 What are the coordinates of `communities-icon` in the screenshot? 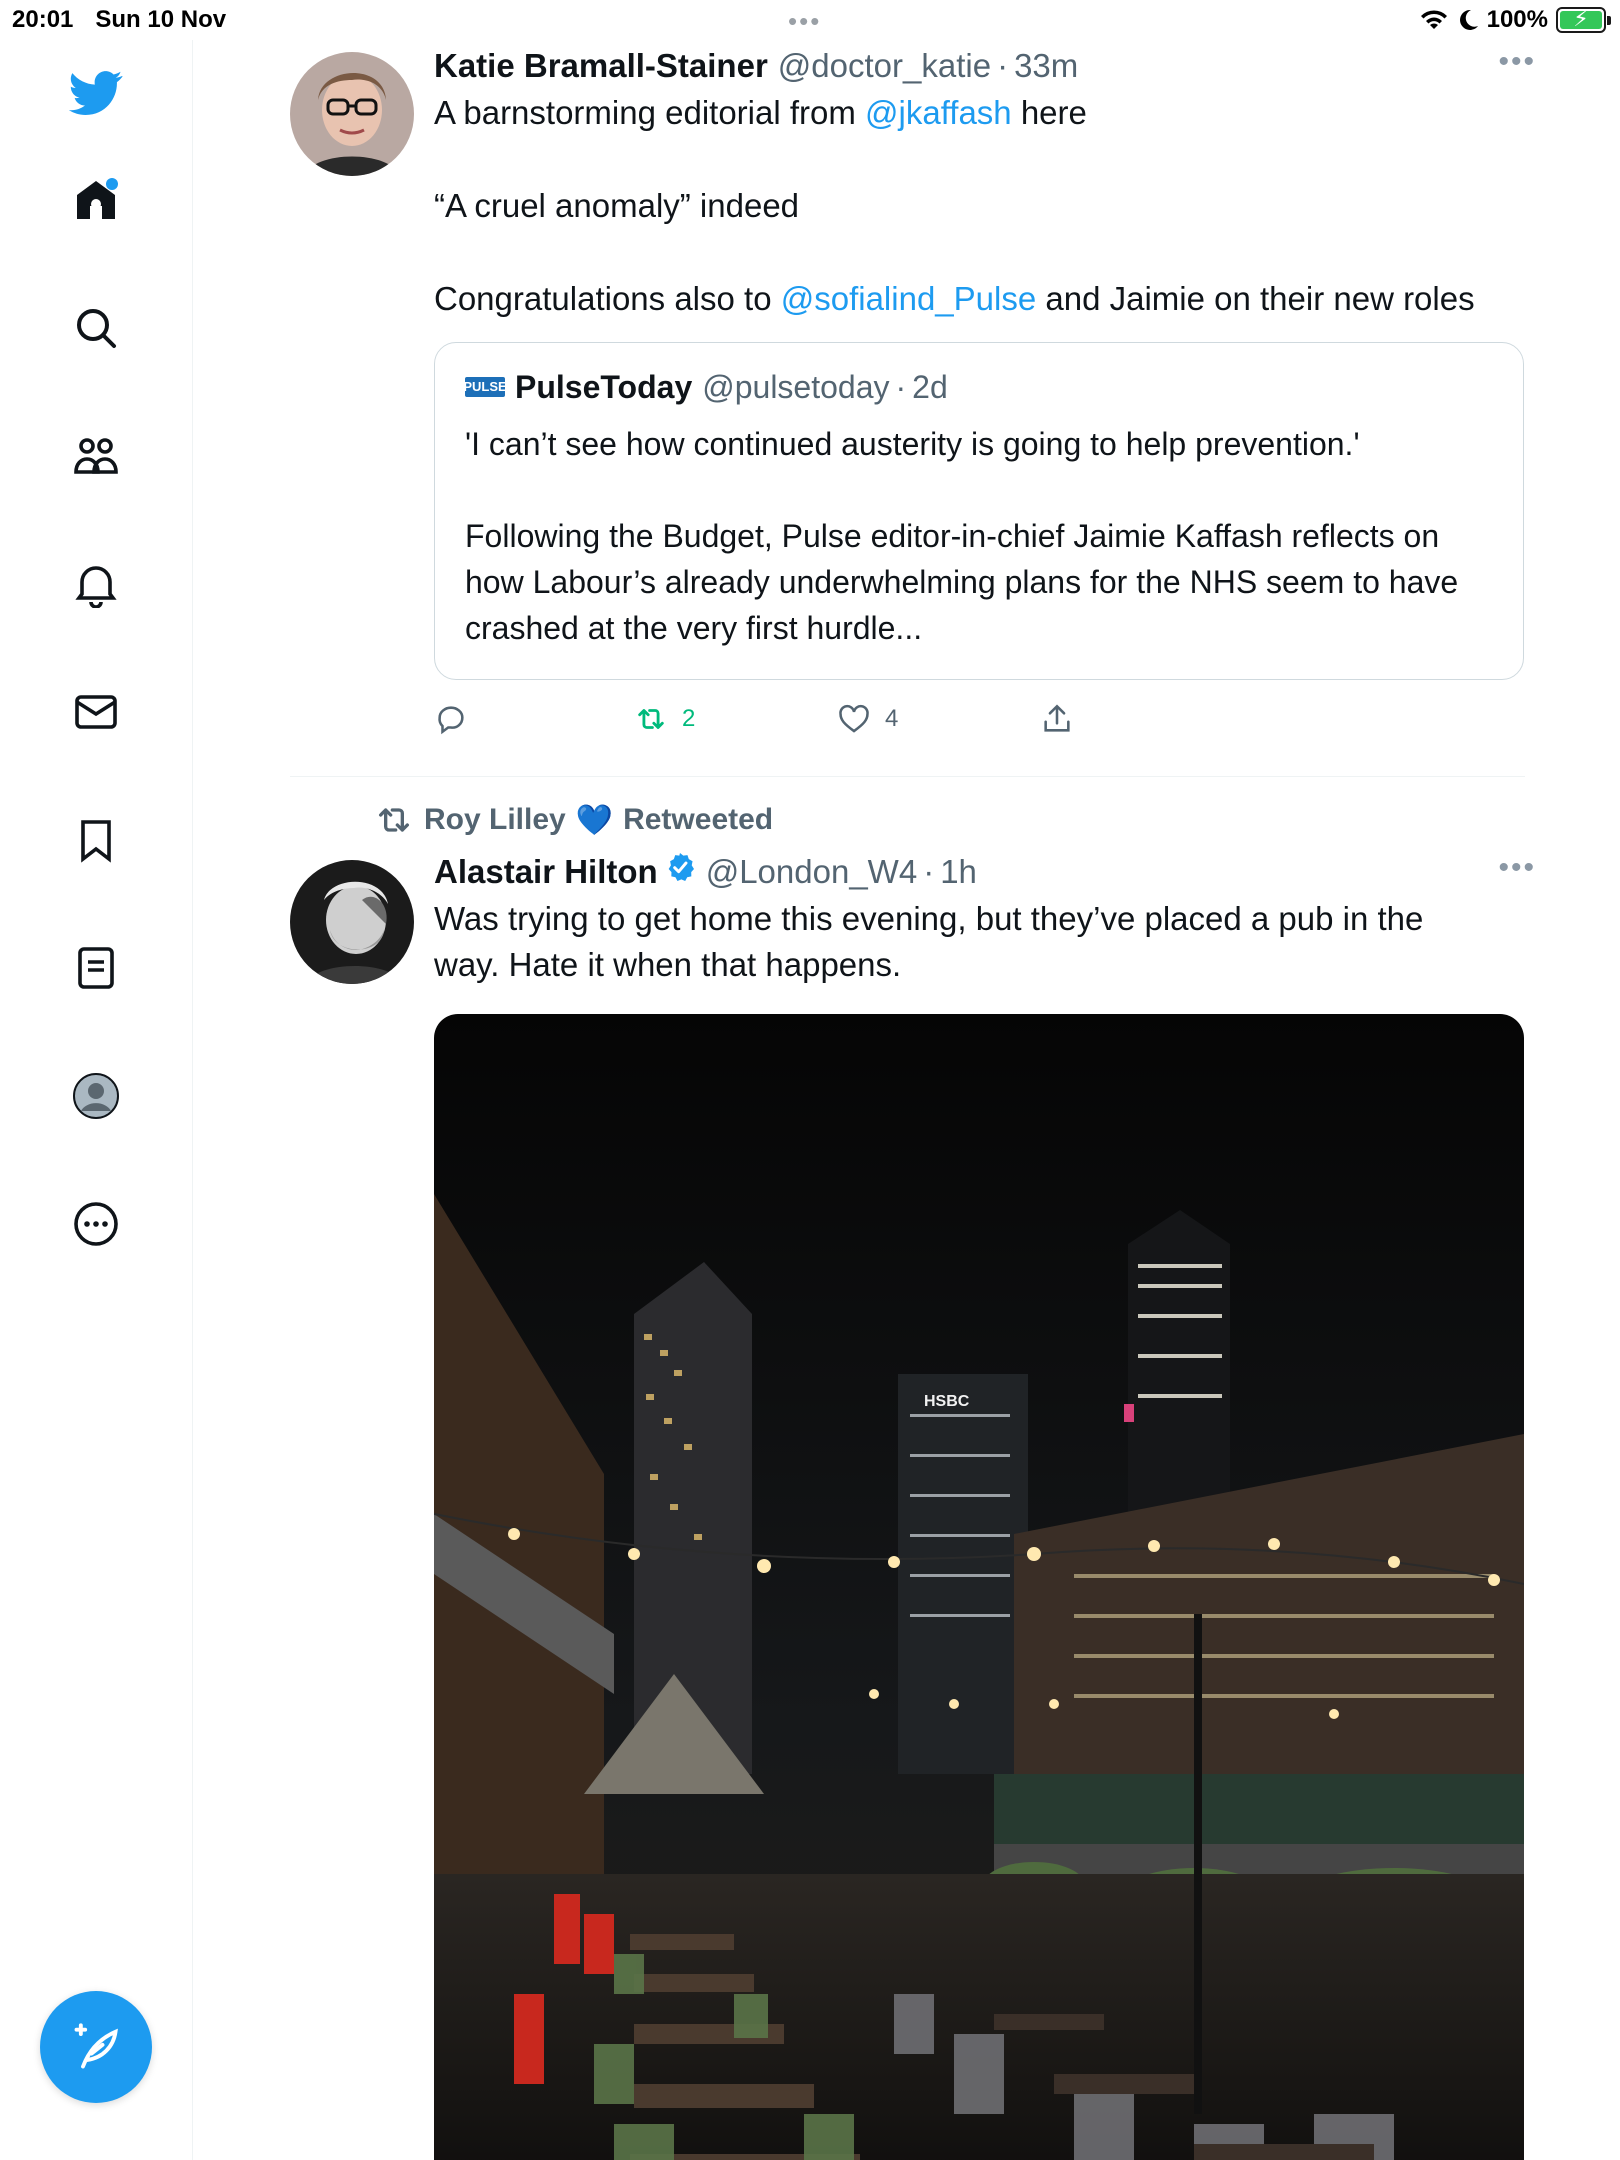 It's located at (96, 456).